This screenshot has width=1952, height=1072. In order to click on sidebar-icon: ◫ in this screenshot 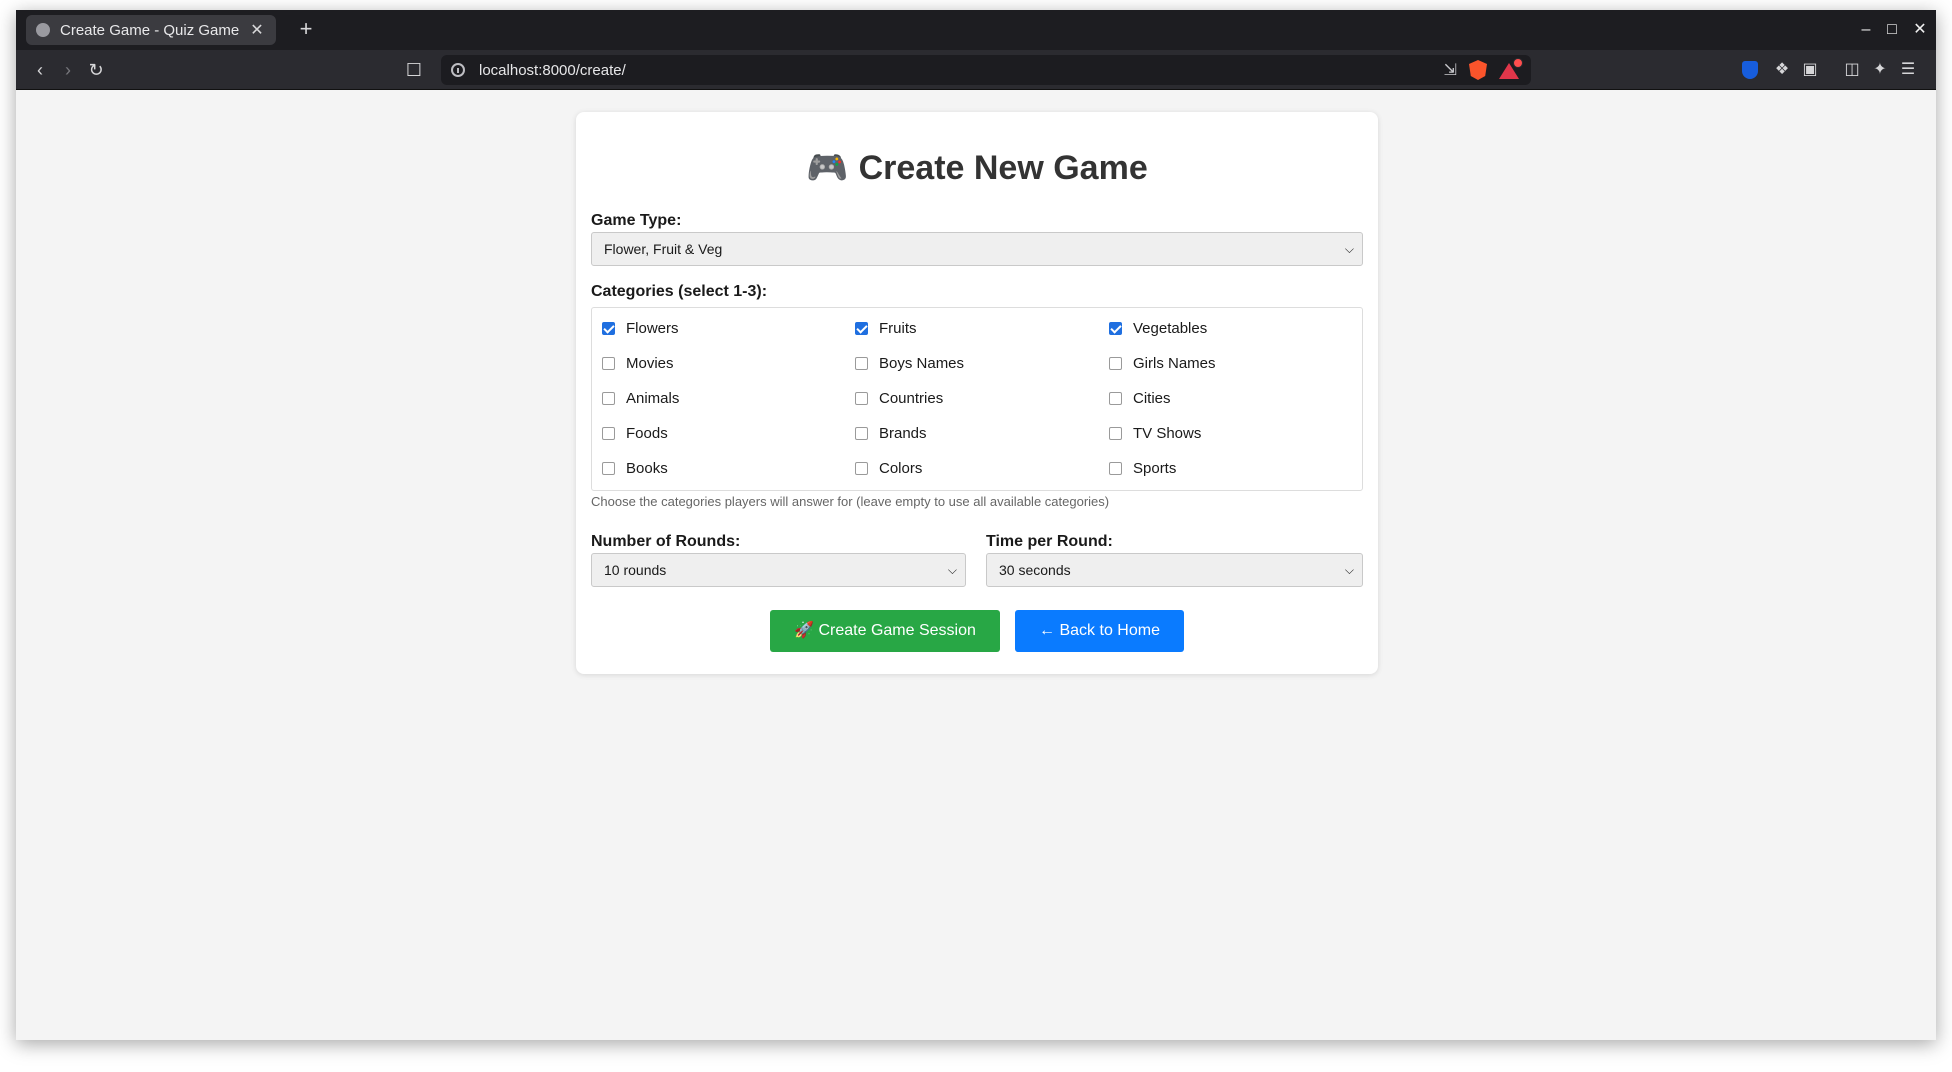, I will do `click(1852, 70)`.